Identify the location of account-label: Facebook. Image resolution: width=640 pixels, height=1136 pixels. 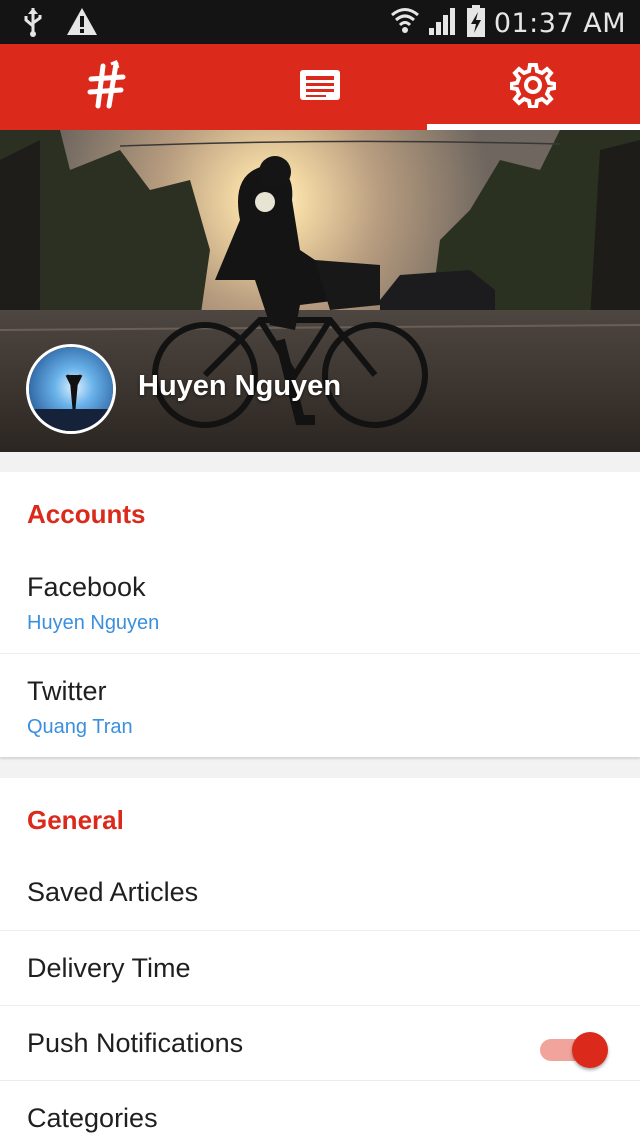
(86, 587).